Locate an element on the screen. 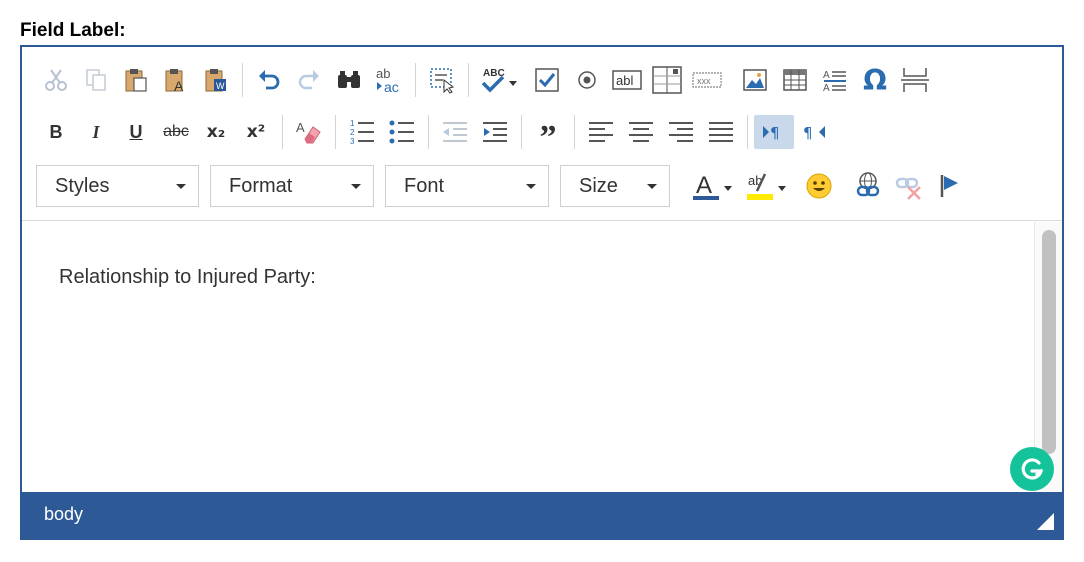 The width and height of the screenshot is (1084, 562). anchor-button is located at coordinates (949, 186).